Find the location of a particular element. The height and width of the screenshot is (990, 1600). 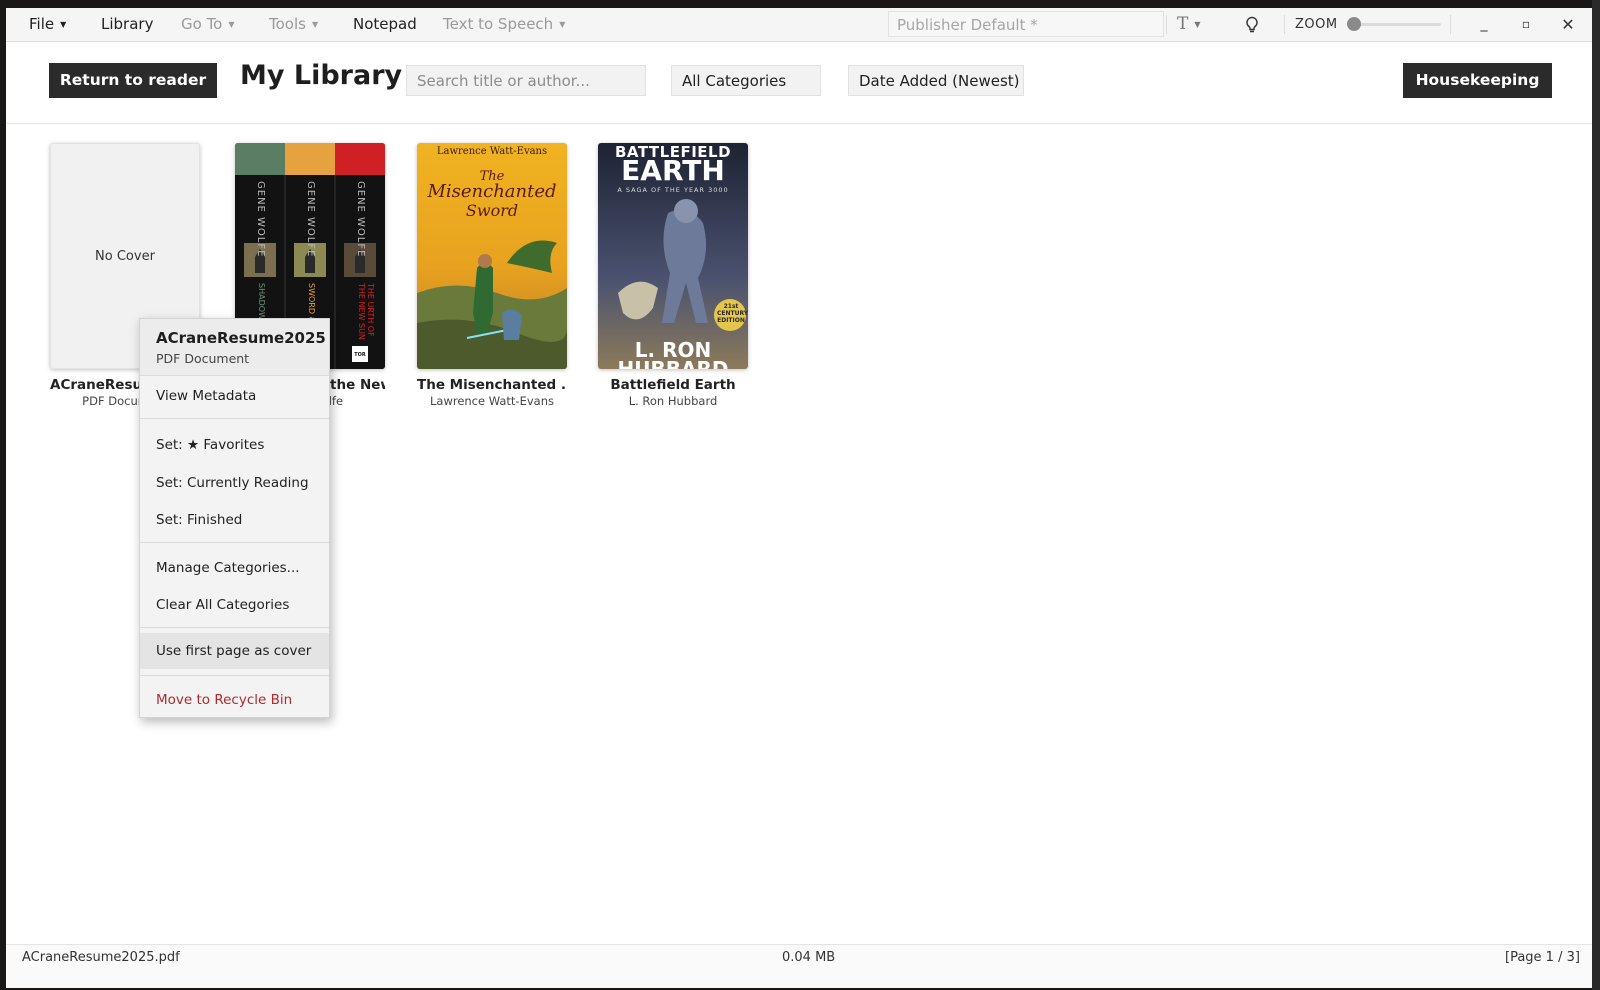

cover-title-main: EARTH is located at coordinates (673, 170).